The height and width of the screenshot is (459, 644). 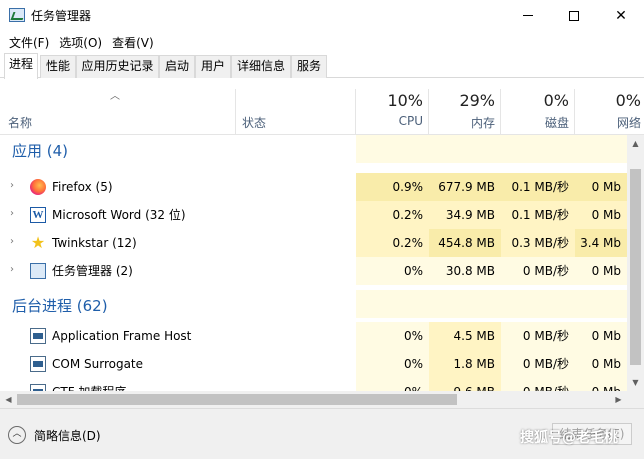 What do you see at coordinates (538, 243) in the screenshot?
I see `disk-value: 0.3 MB/秒` at bounding box center [538, 243].